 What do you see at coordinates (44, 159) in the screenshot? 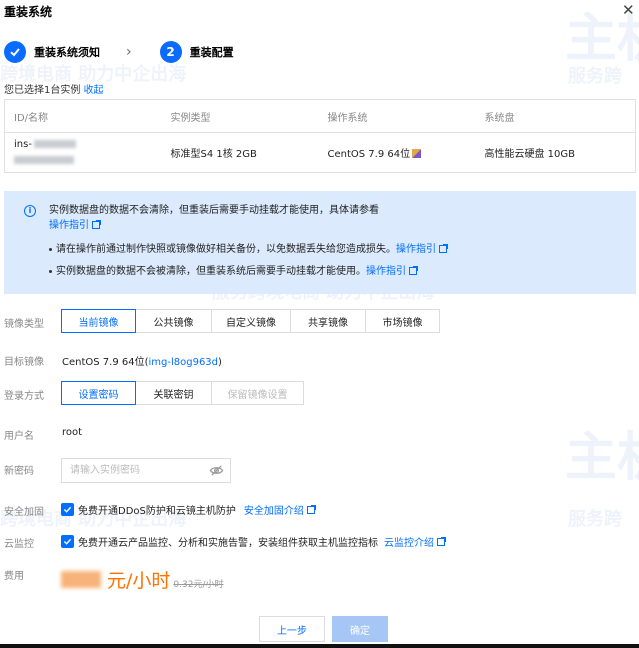
I see `redacted-name` at bounding box center [44, 159].